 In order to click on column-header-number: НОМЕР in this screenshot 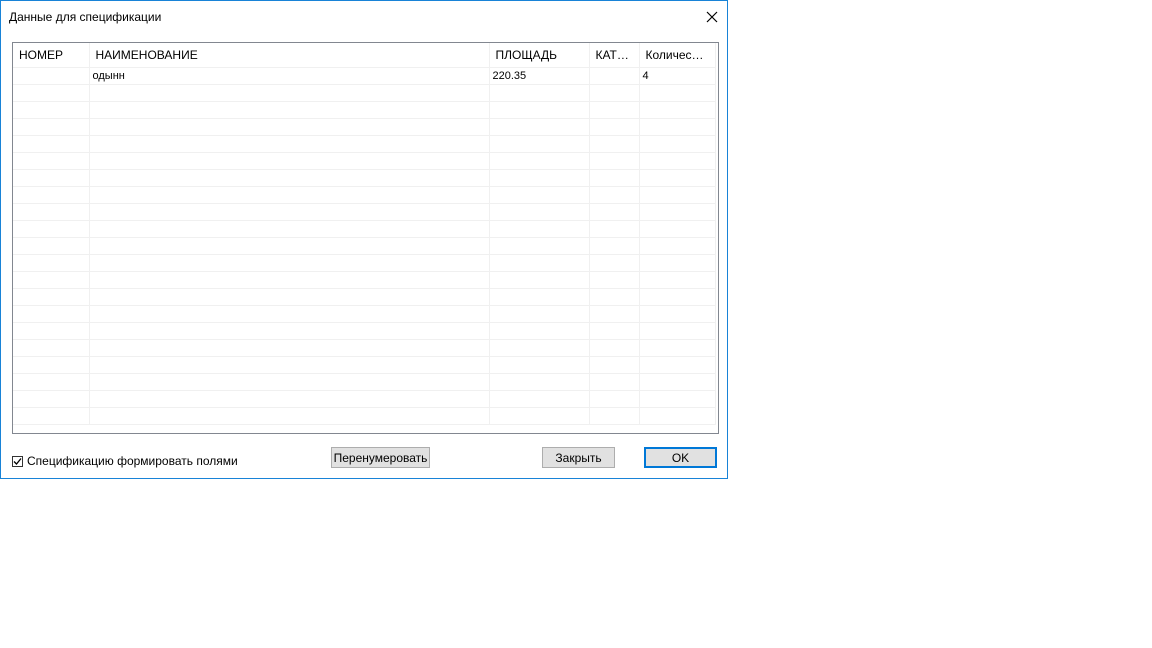, I will do `click(51, 55)`.